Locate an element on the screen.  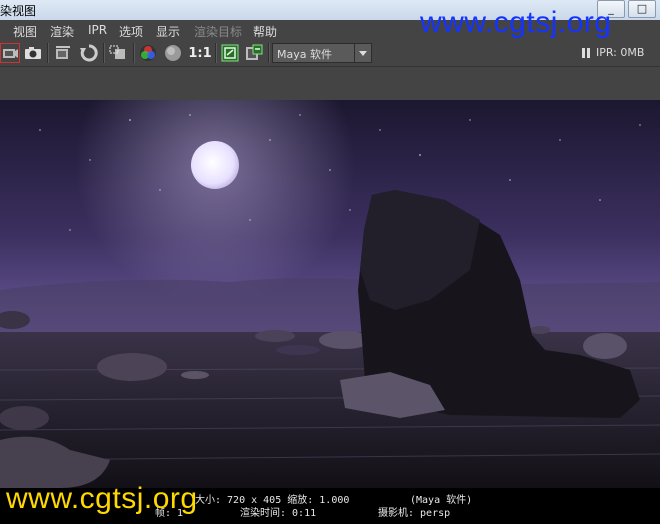
renderer-select: Maya 软件 is located at coordinates (322, 53).